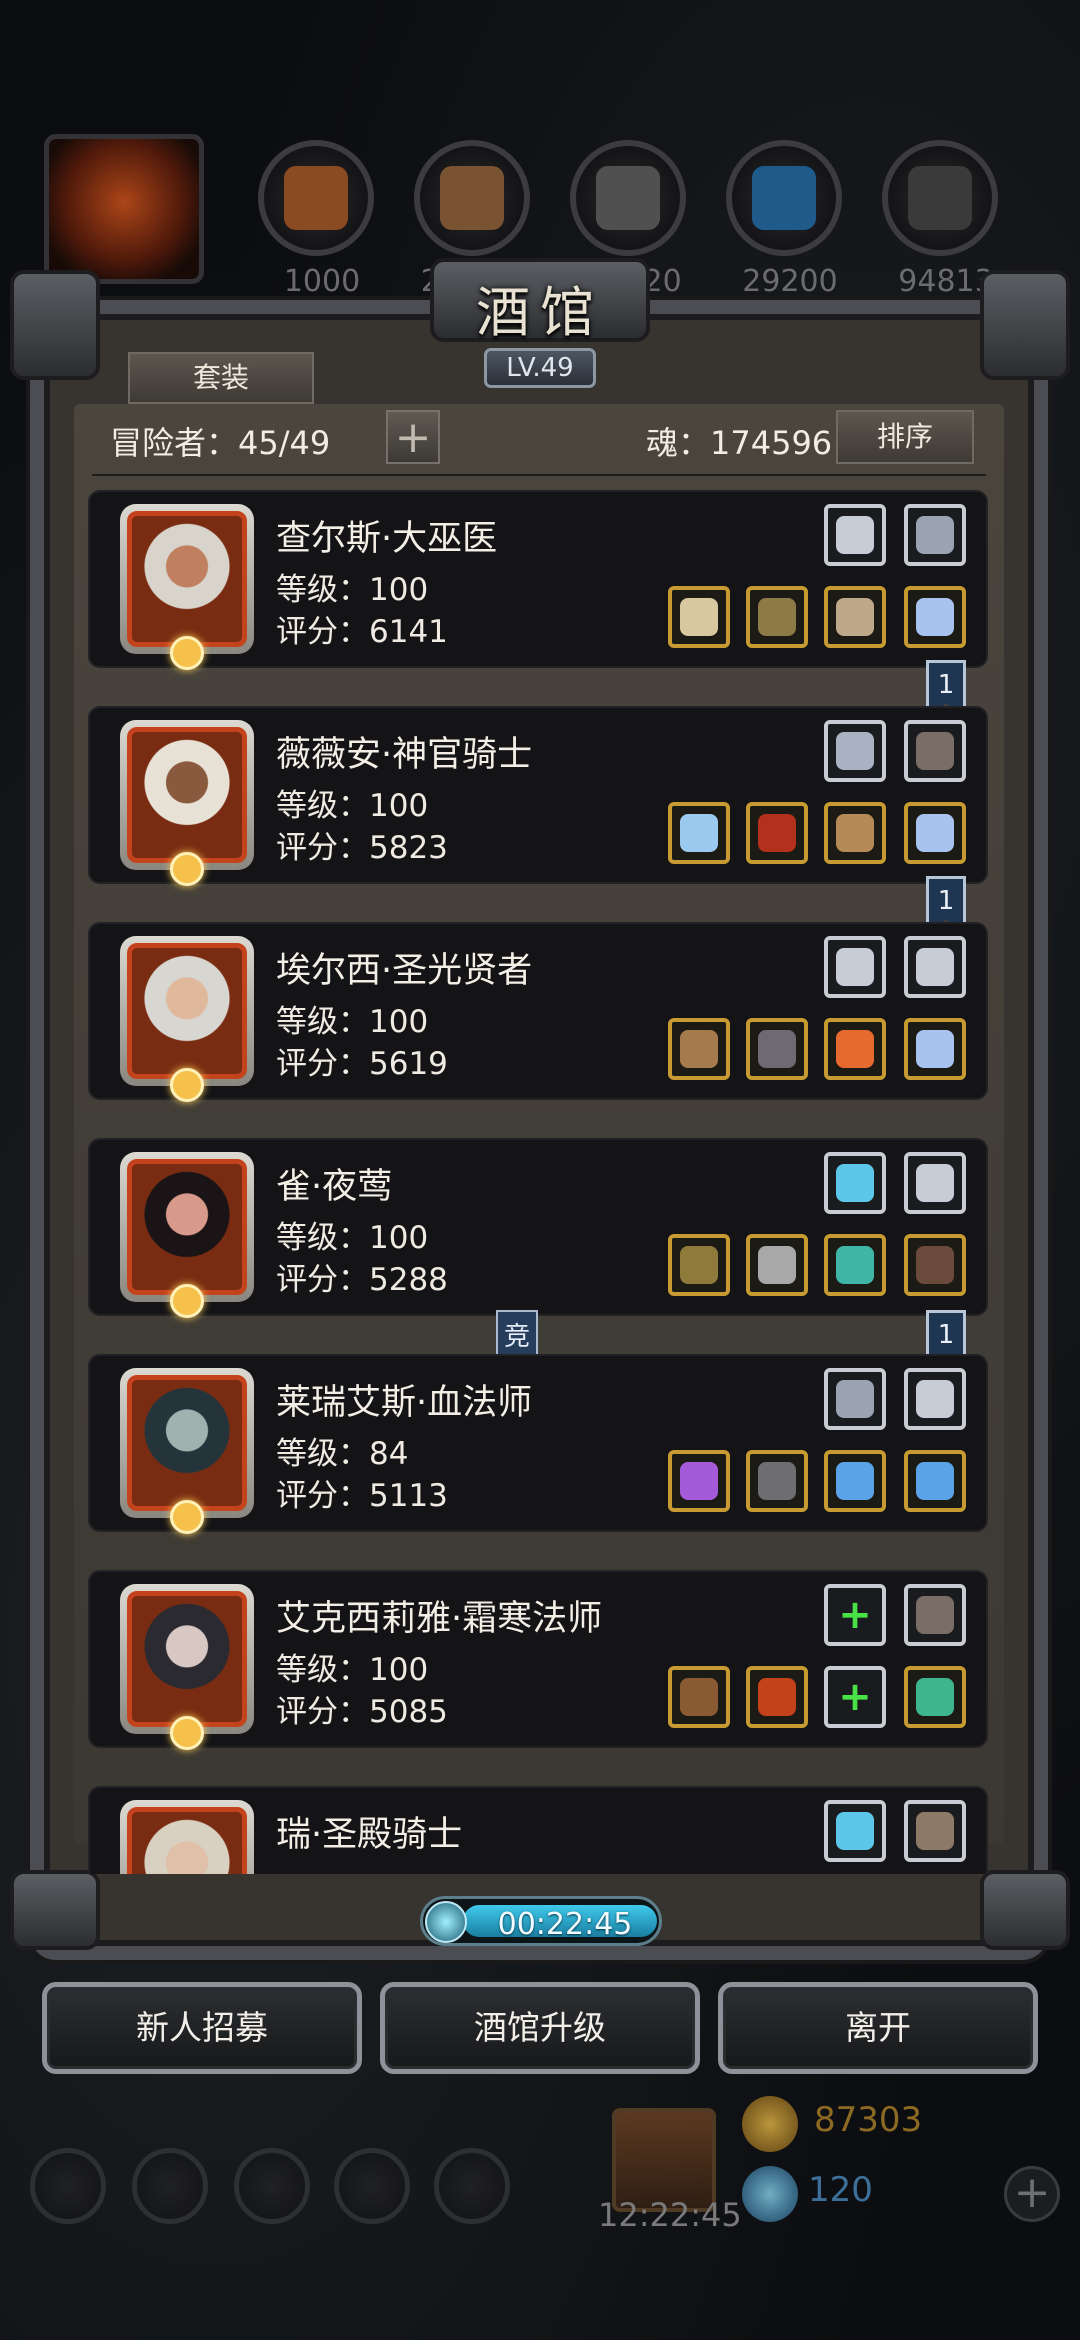  What do you see at coordinates (784, 219) in the screenshot?
I see `resource-slot: 29200` at bounding box center [784, 219].